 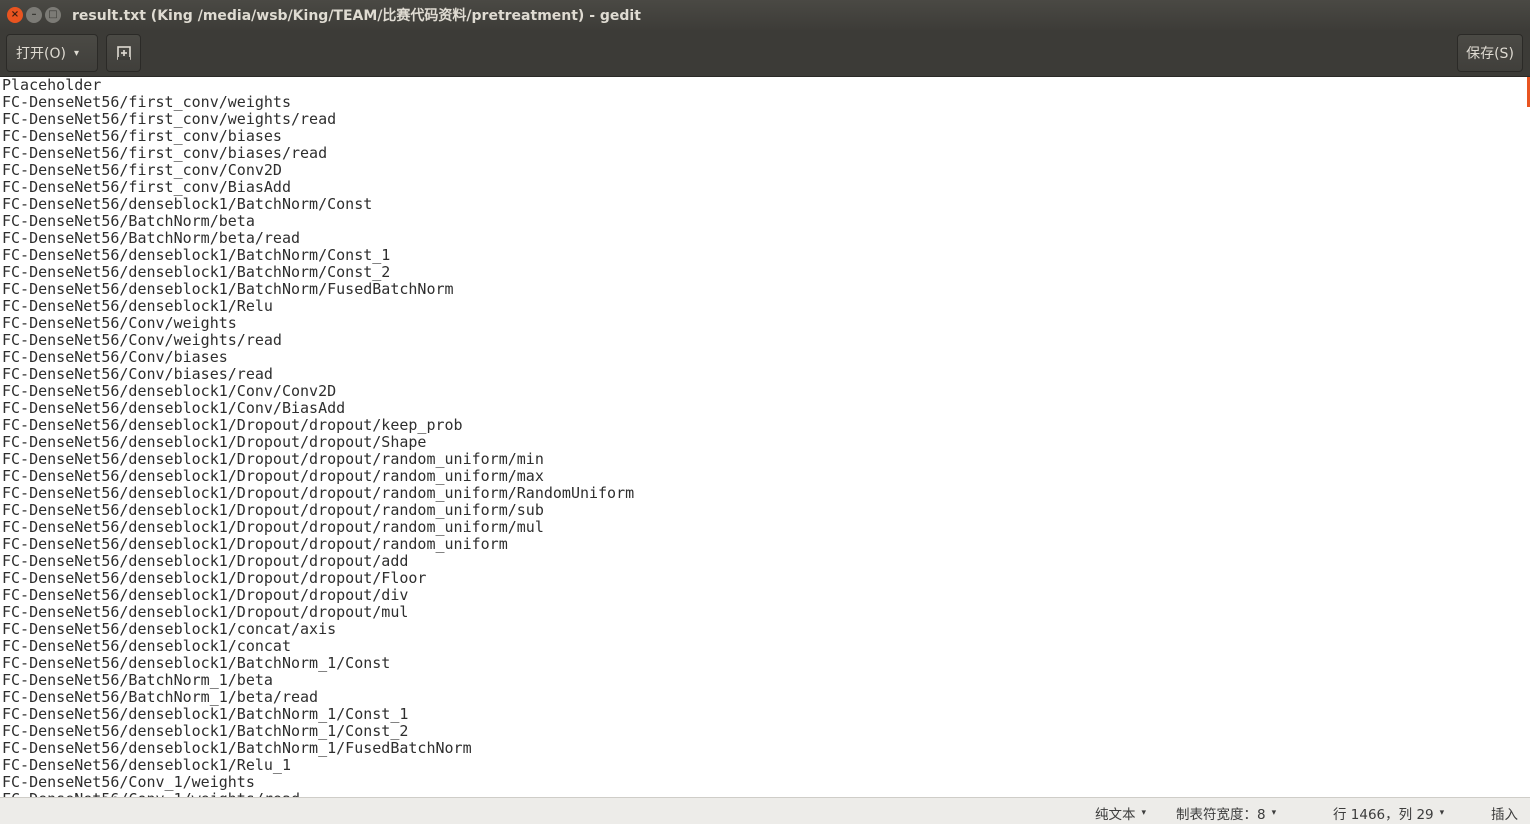 I want to click on minimize-icon: –, so click(x=34, y=14).